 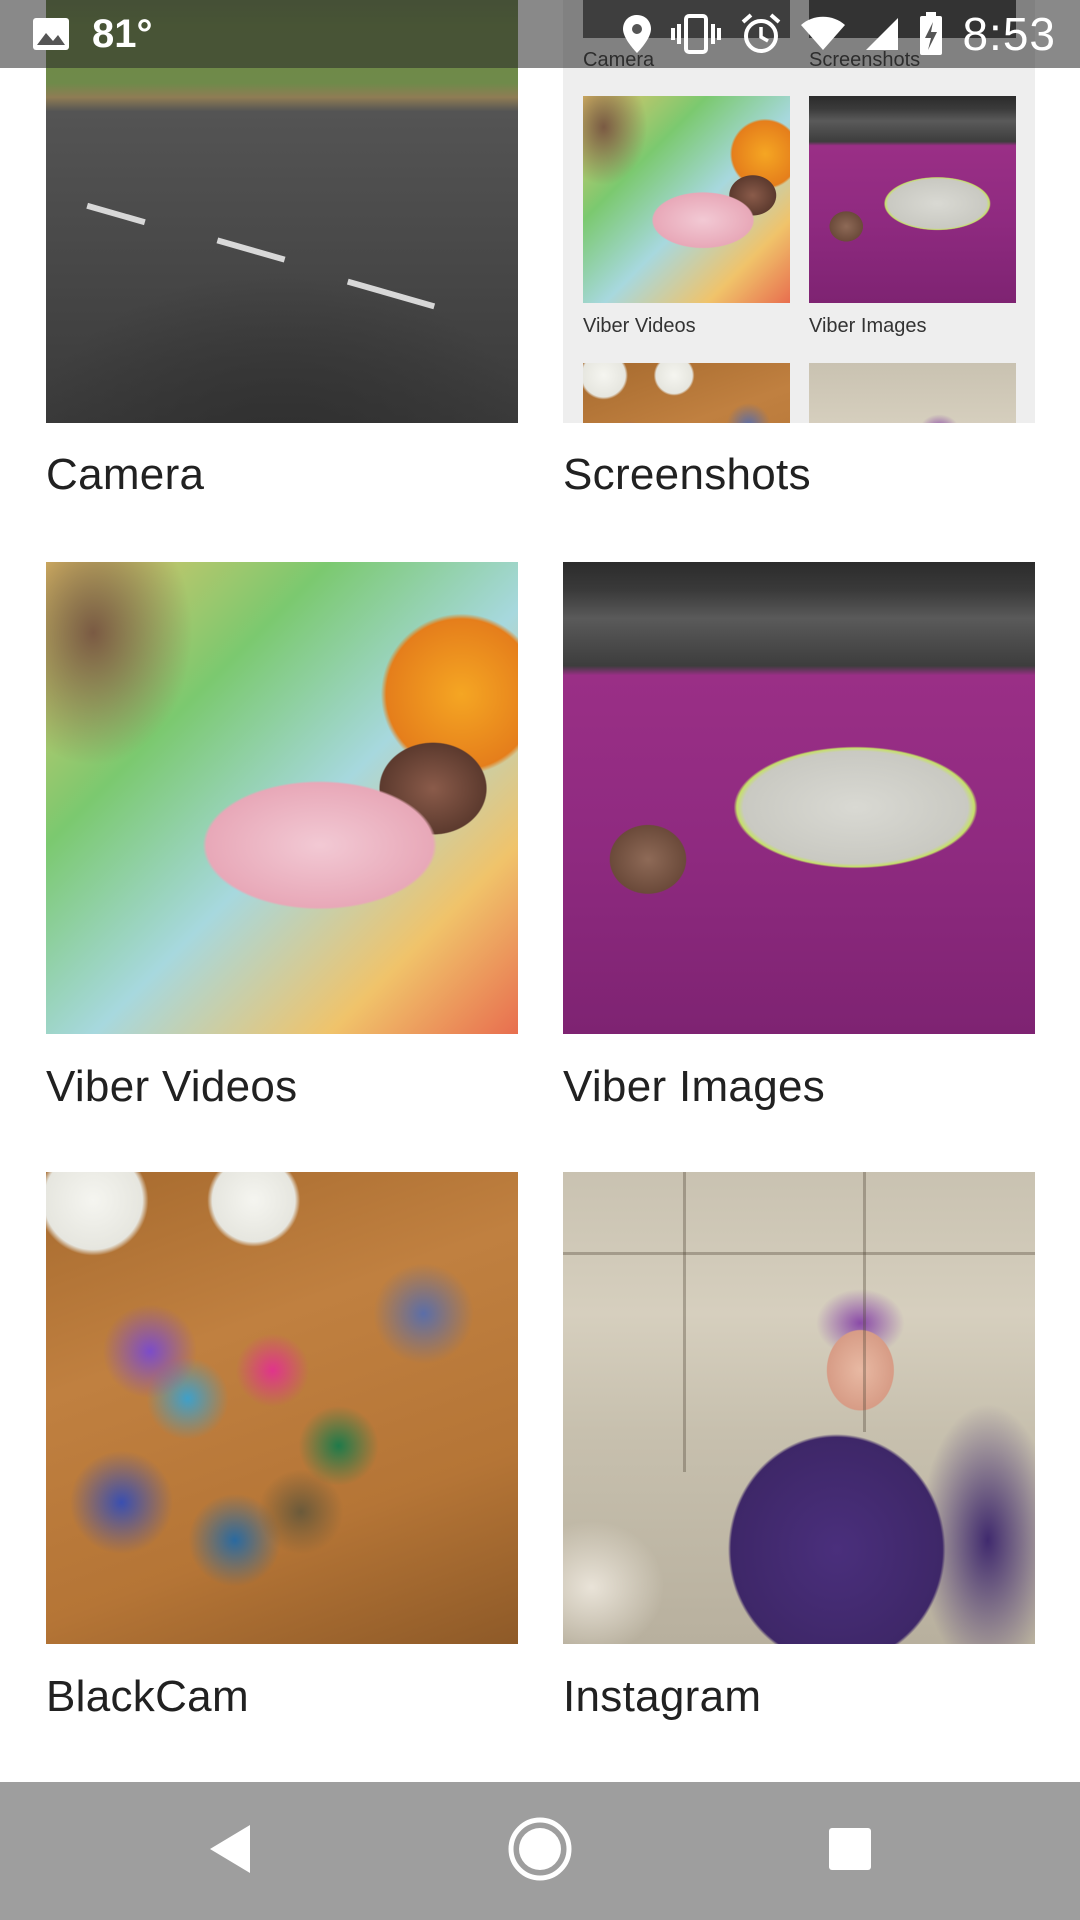 What do you see at coordinates (823, 34) in the screenshot?
I see `wifi-icon` at bounding box center [823, 34].